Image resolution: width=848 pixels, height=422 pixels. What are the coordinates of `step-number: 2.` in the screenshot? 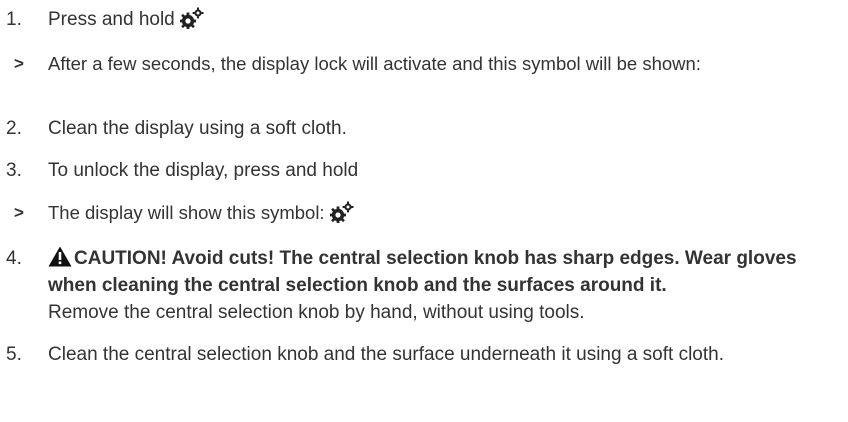 It's located at (14, 128).